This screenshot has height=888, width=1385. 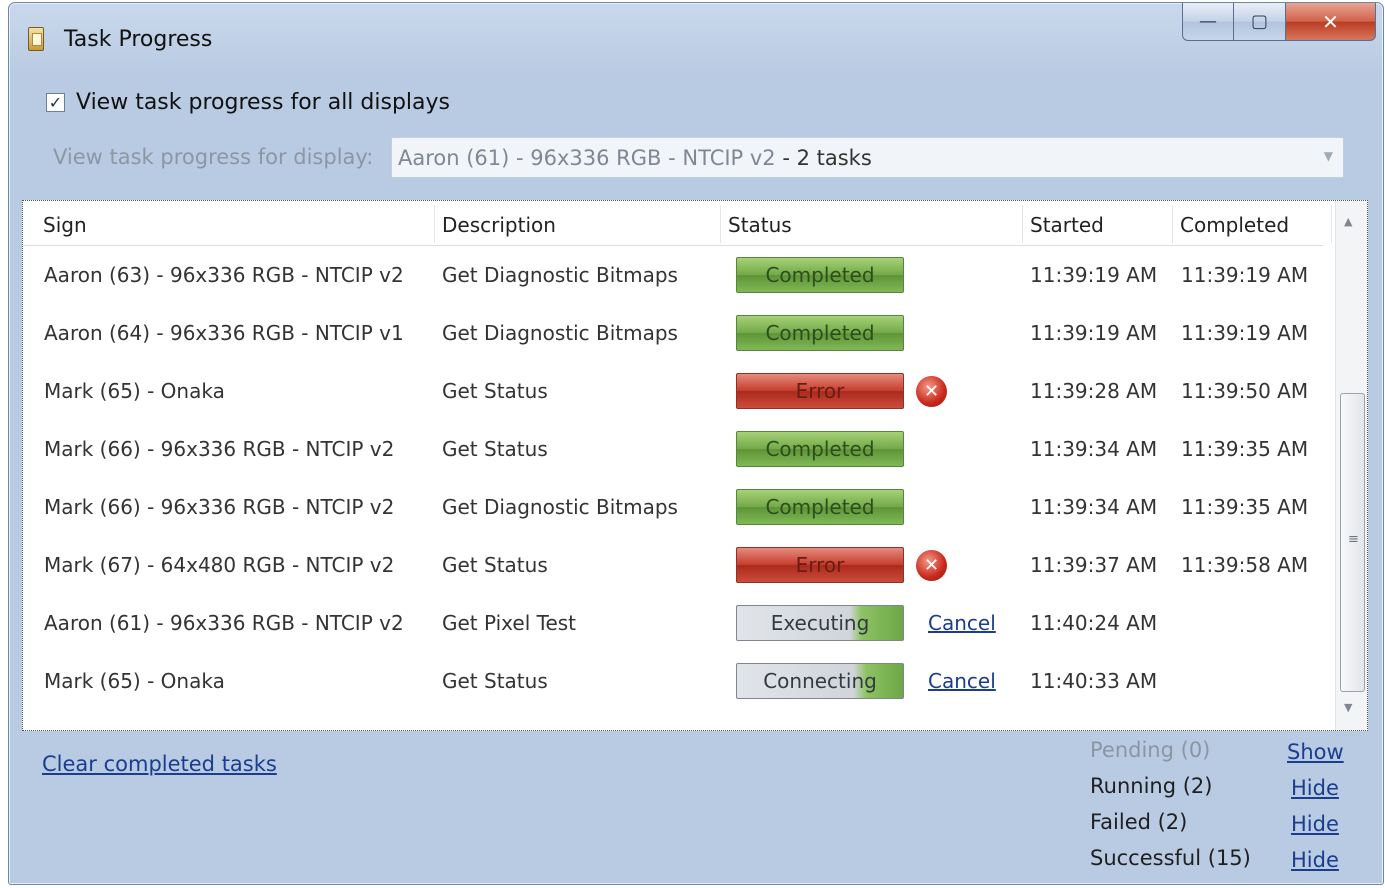 I want to click on view-all-option: ✓ View task progress for all displays, so click(x=248, y=102).